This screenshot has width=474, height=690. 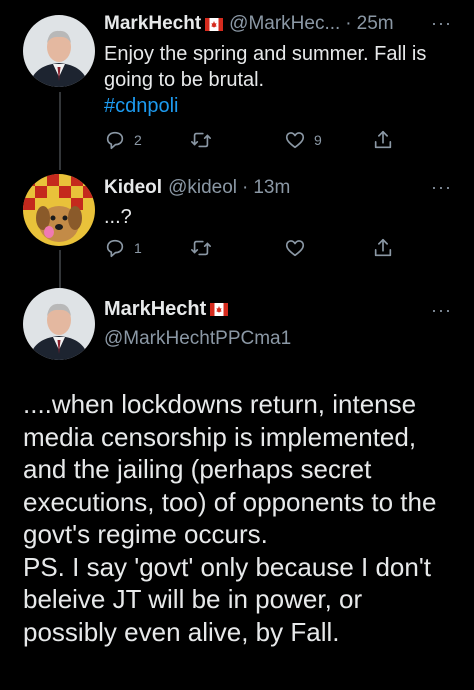 I want to click on tweet-header: Kideol @kideol · 13m, so click(x=197, y=188).